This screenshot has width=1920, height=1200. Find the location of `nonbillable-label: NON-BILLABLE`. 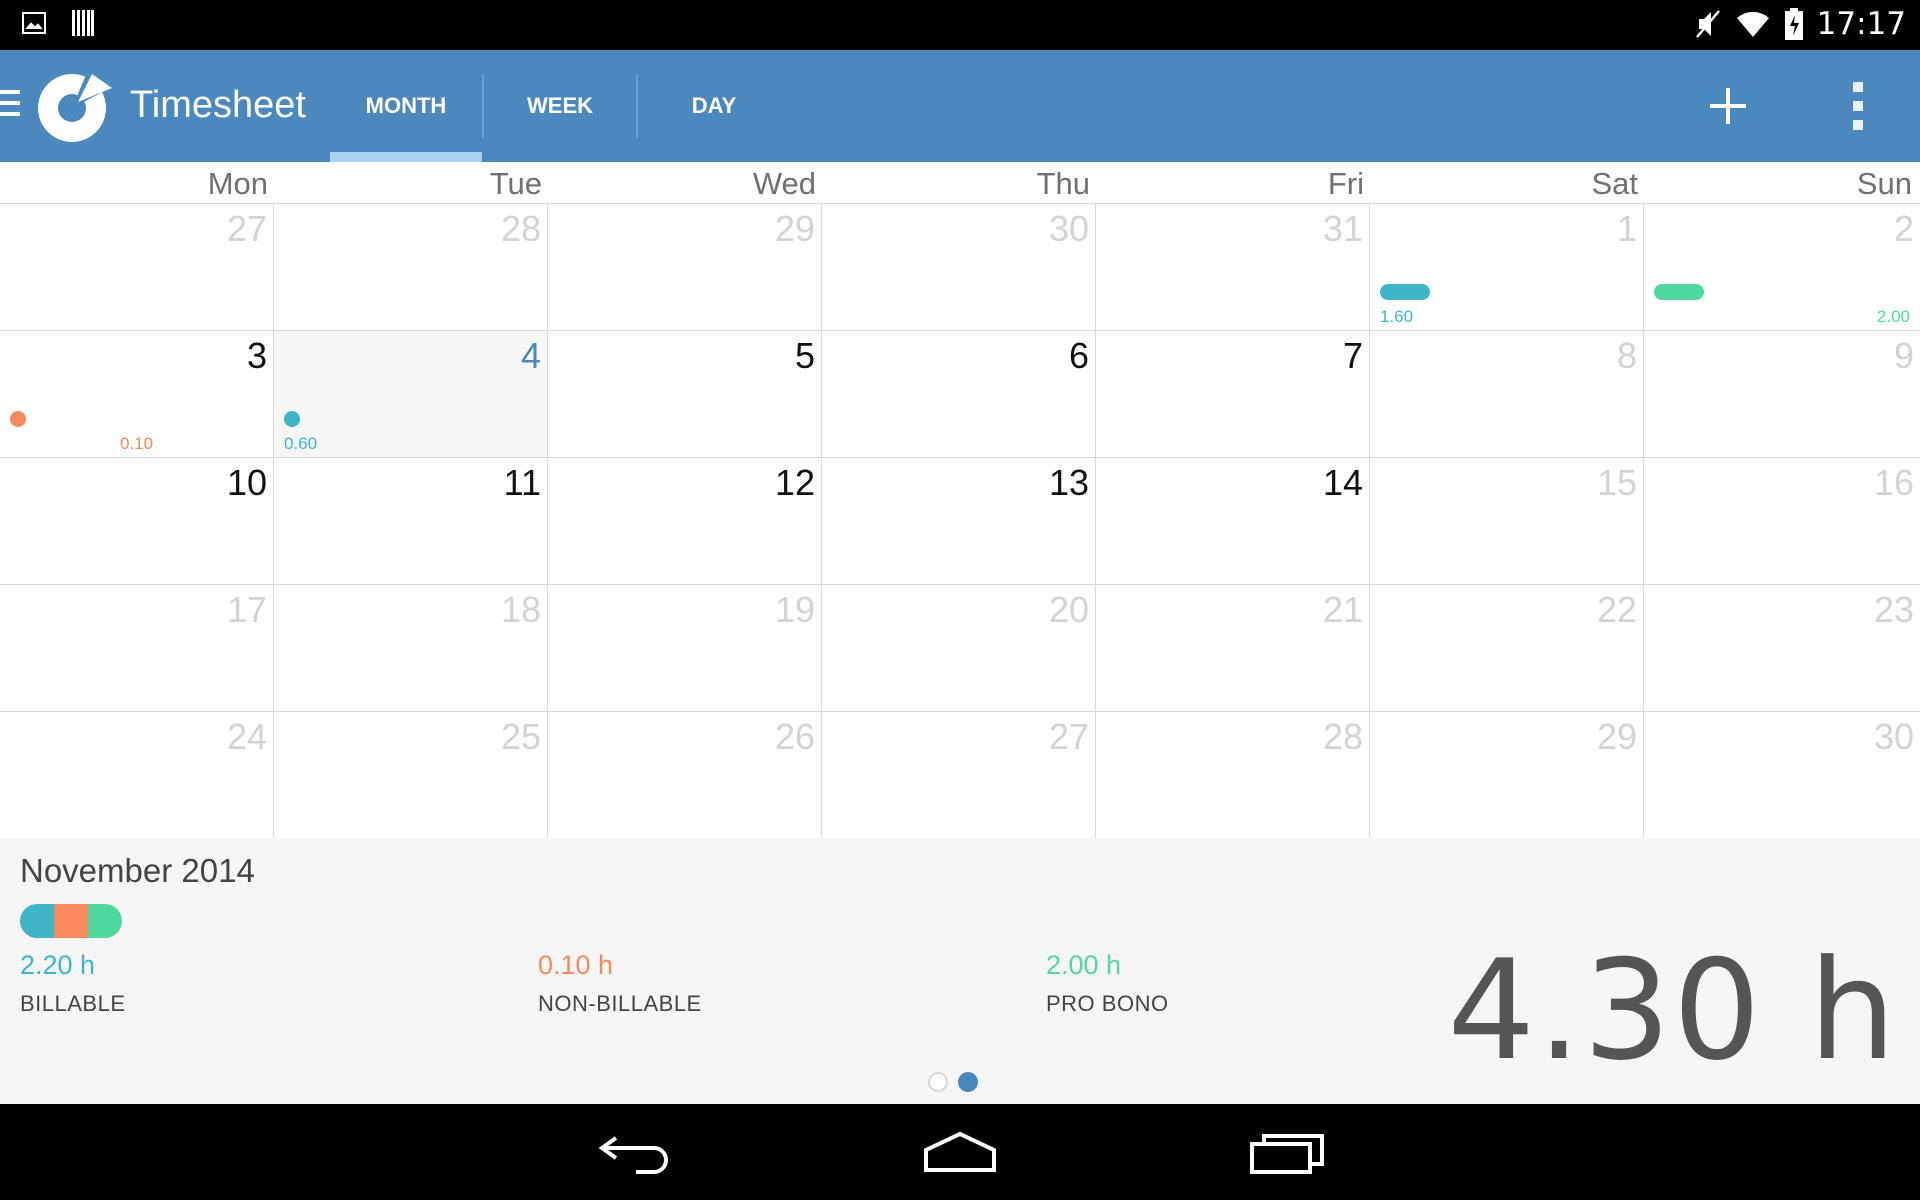

nonbillable-label: NON-BILLABLE is located at coordinates (620, 1003).